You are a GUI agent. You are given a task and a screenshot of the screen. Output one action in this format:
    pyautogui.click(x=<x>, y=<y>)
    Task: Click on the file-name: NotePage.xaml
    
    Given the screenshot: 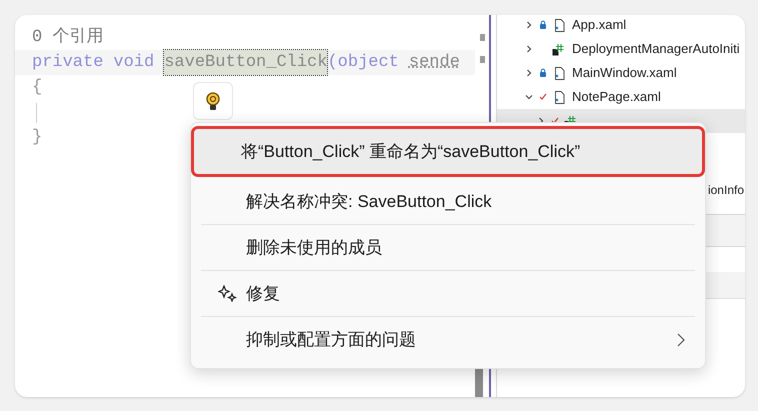 What is the action you would take?
    pyautogui.click(x=616, y=97)
    